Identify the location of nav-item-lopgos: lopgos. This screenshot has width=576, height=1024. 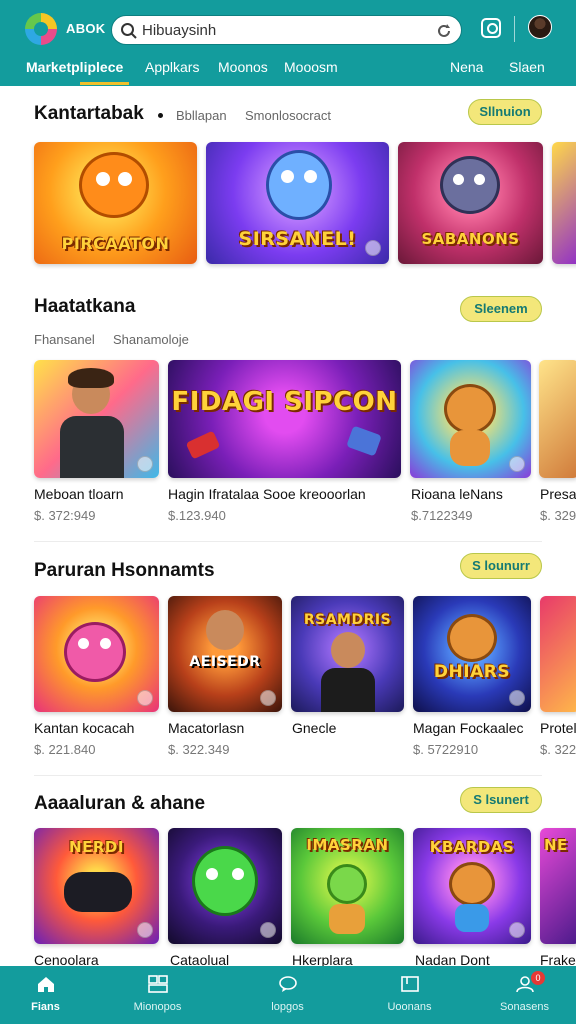
(287, 995).